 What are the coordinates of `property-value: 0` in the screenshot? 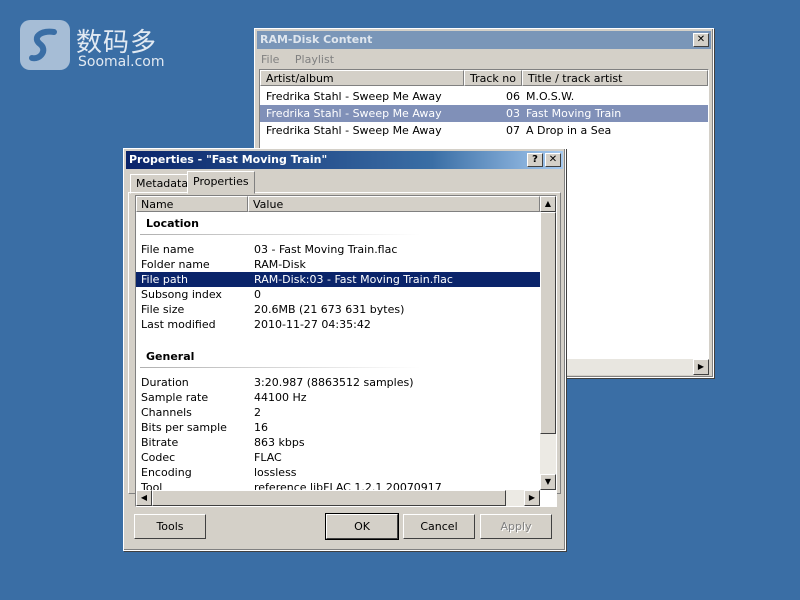 It's located at (257, 294).